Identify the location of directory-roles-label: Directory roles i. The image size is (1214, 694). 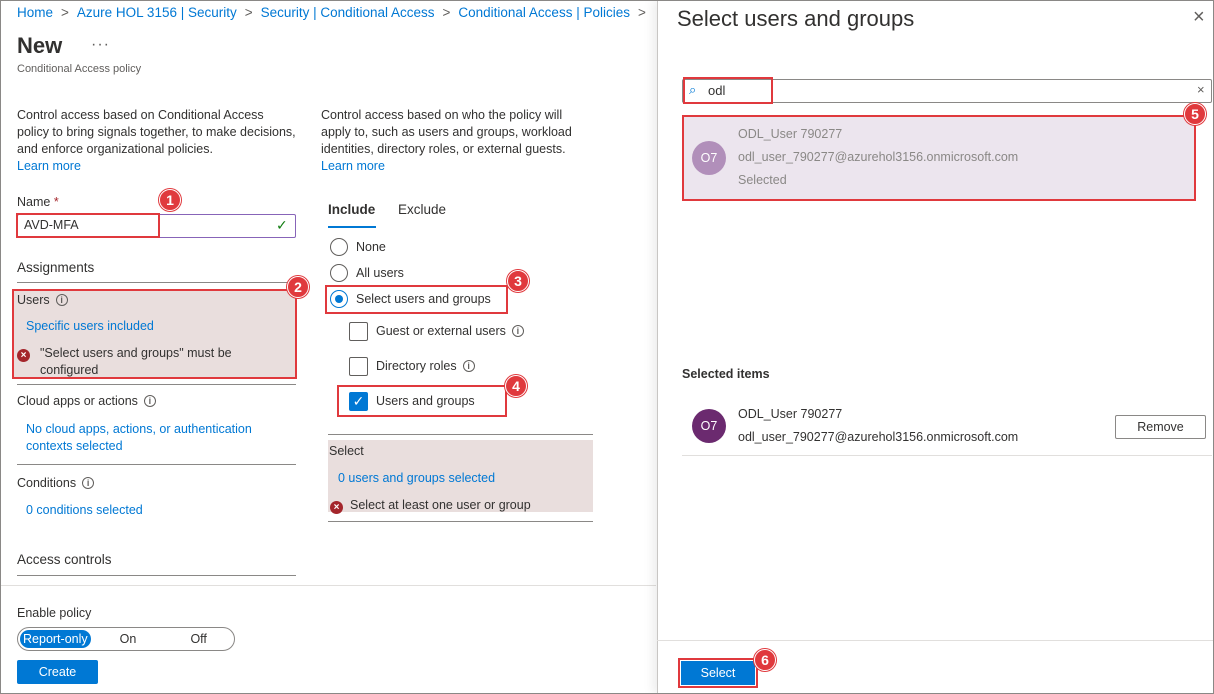
(425, 366).